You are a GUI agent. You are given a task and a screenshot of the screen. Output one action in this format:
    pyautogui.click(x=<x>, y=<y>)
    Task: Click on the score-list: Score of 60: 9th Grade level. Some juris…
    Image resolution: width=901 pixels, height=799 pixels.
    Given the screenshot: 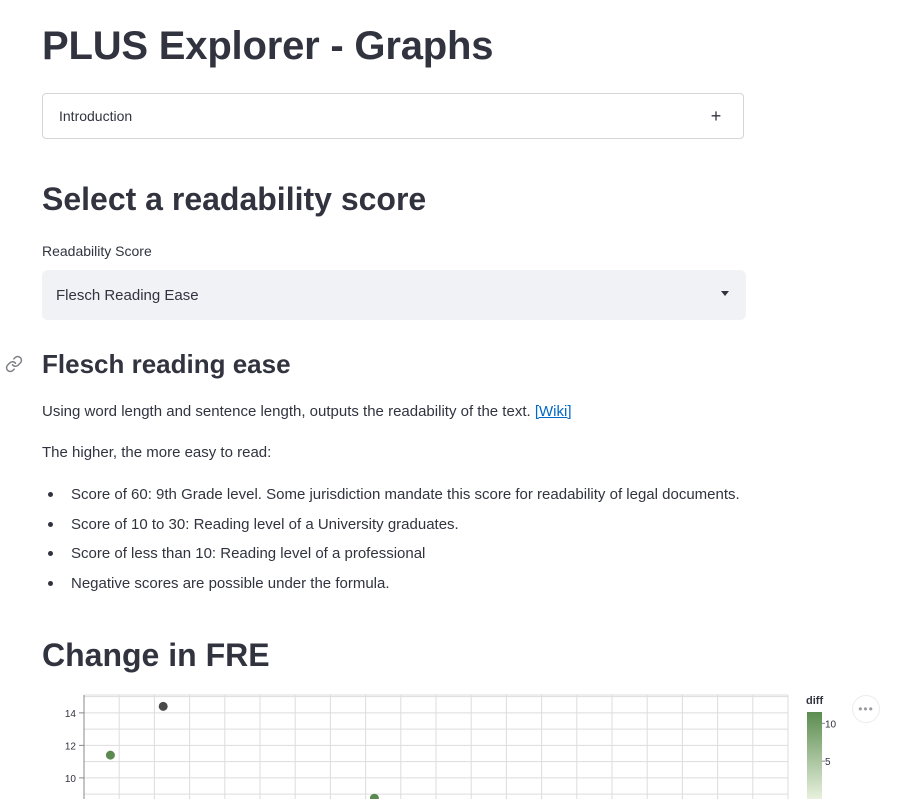 What is the action you would take?
    pyautogui.click(x=391, y=543)
    